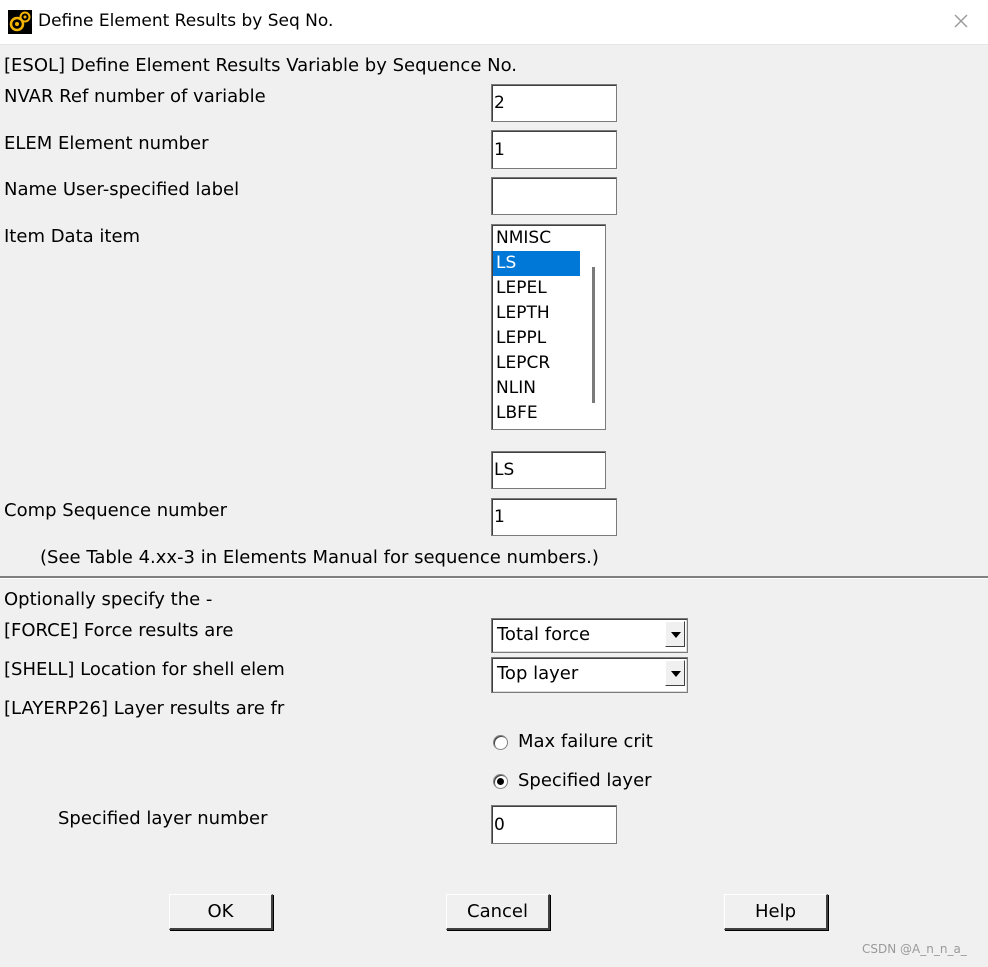  What do you see at coordinates (554, 824) in the screenshot?
I see `layer-number-input` at bounding box center [554, 824].